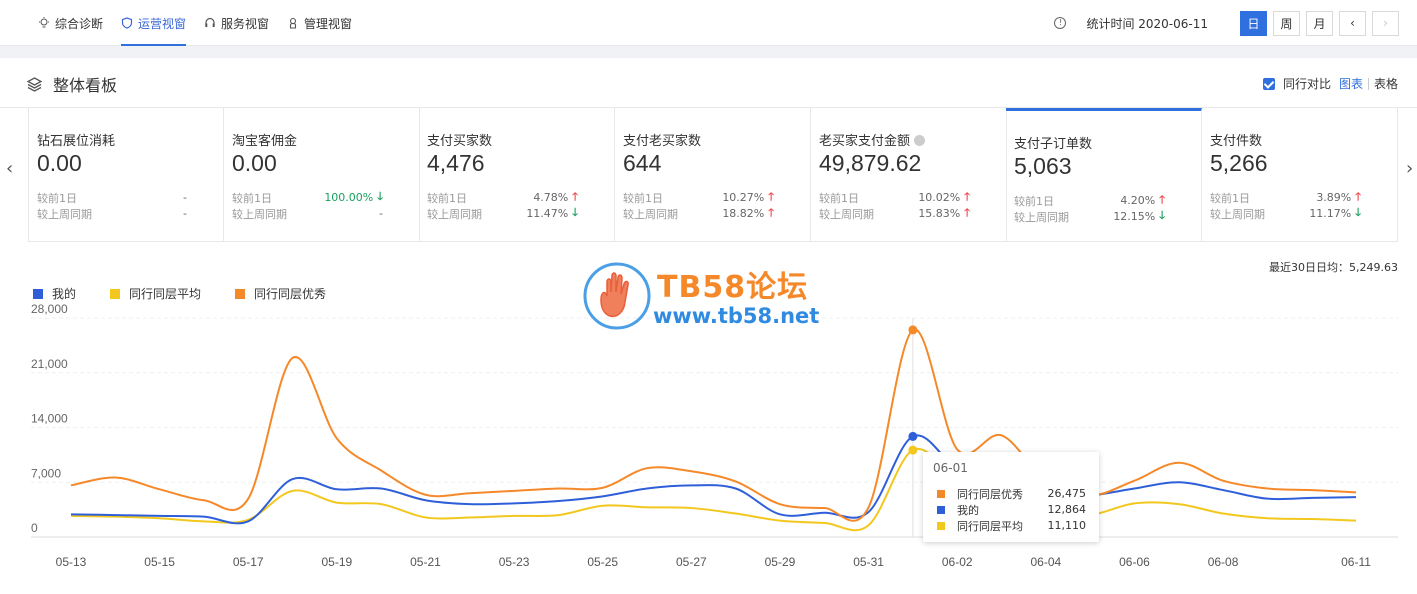  I want to click on cards-prev-icon: ‹, so click(9, 168).